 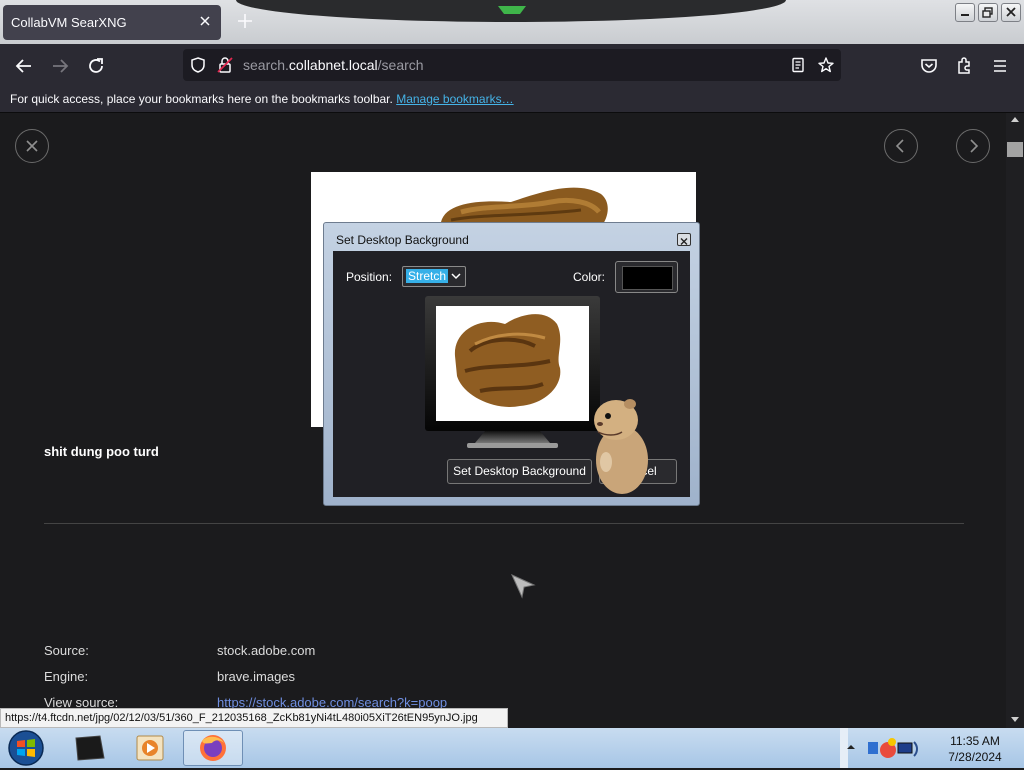 I want to click on tab-title: CollabVM SearXNG, so click(x=69, y=22).